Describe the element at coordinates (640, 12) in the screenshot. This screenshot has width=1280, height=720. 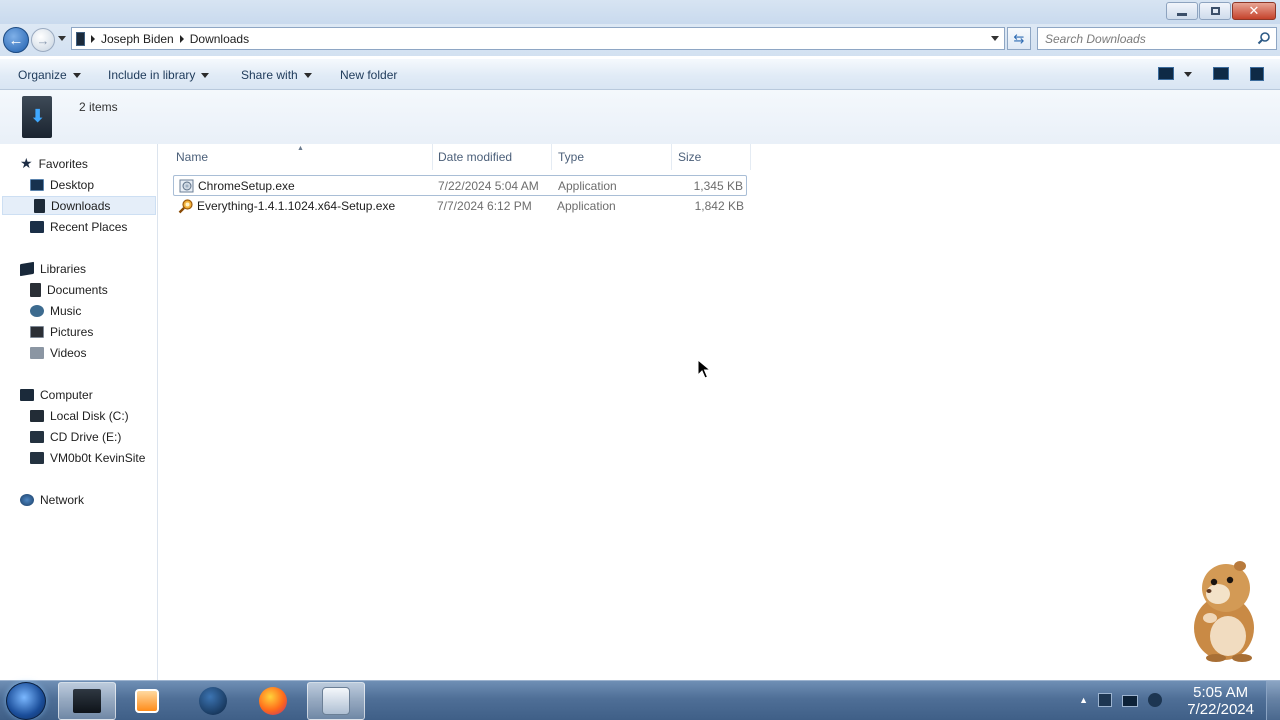
I see `title-bar: ✕` at that location.